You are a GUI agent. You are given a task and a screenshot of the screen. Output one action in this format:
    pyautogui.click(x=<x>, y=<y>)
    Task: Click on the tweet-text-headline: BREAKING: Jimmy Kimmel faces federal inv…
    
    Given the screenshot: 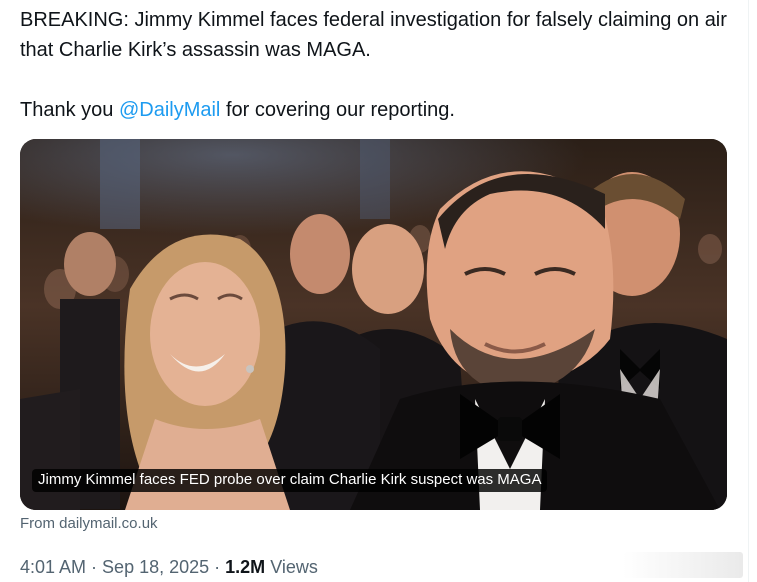 What is the action you would take?
    pyautogui.click(x=373, y=35)
    